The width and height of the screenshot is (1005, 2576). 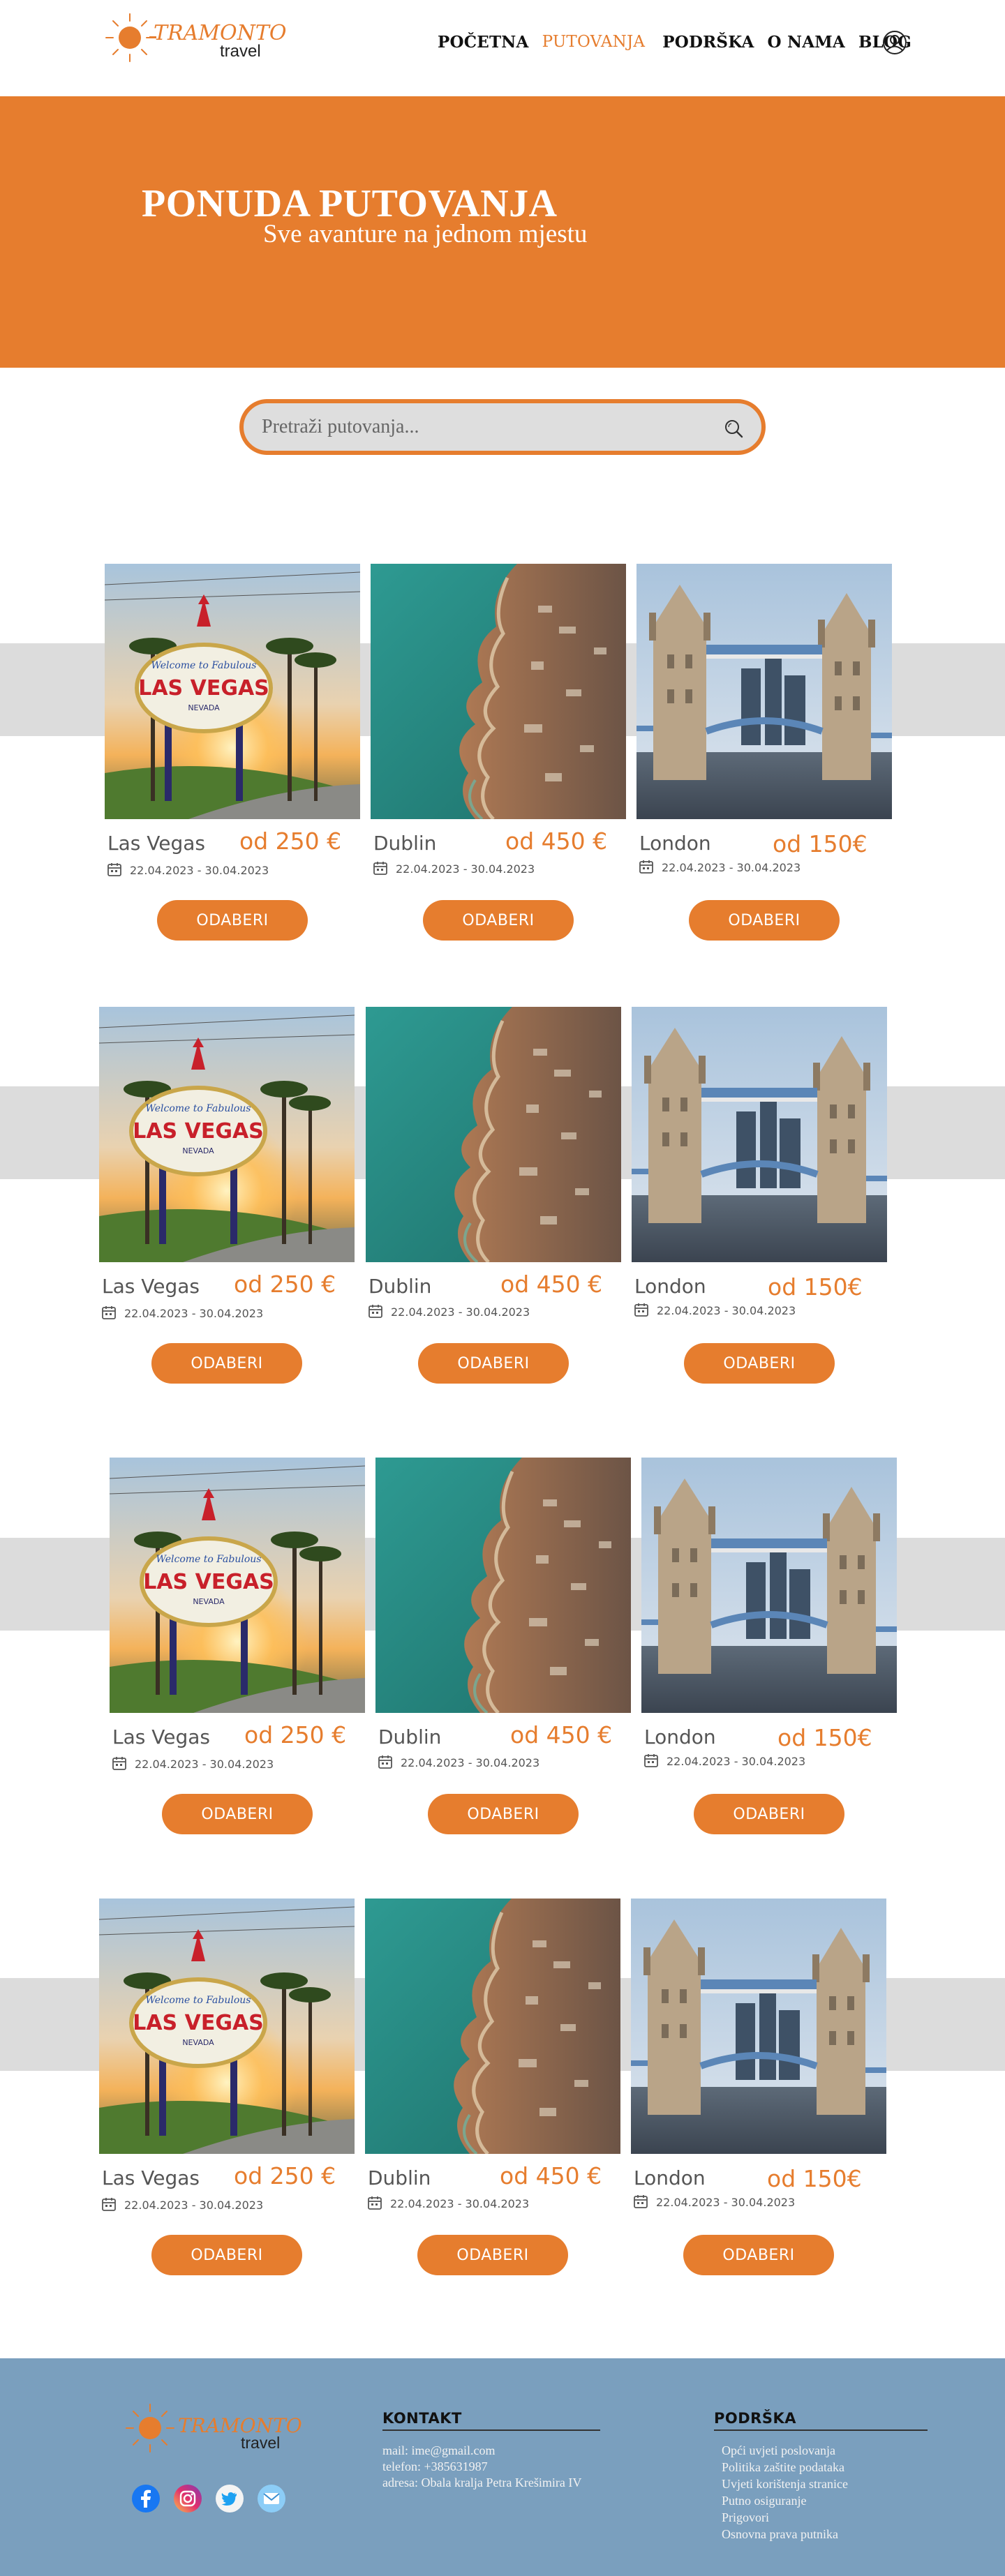 I want to click on contact-phone: telefon: +385631987, so click(x=435, y=2466).